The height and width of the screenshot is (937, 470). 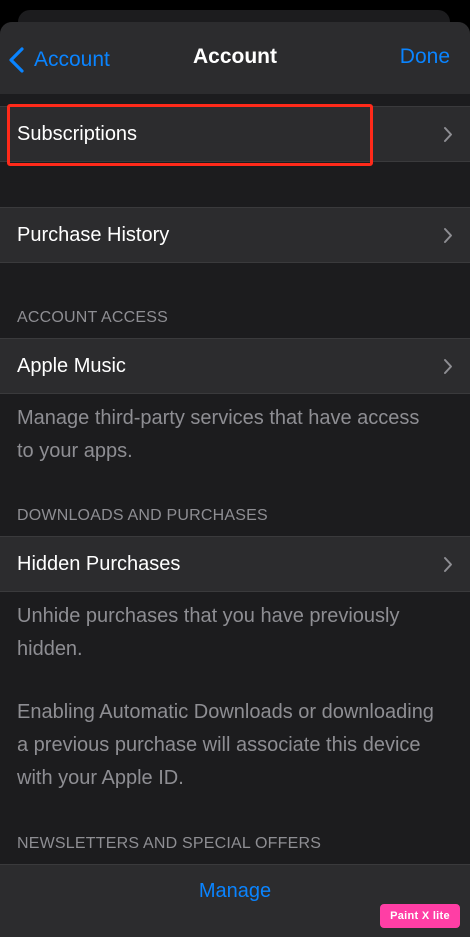 What do you see at coordinates (425, 57) in the screenshot?
I see `done-button: Done` at bounding box center [425, 57].